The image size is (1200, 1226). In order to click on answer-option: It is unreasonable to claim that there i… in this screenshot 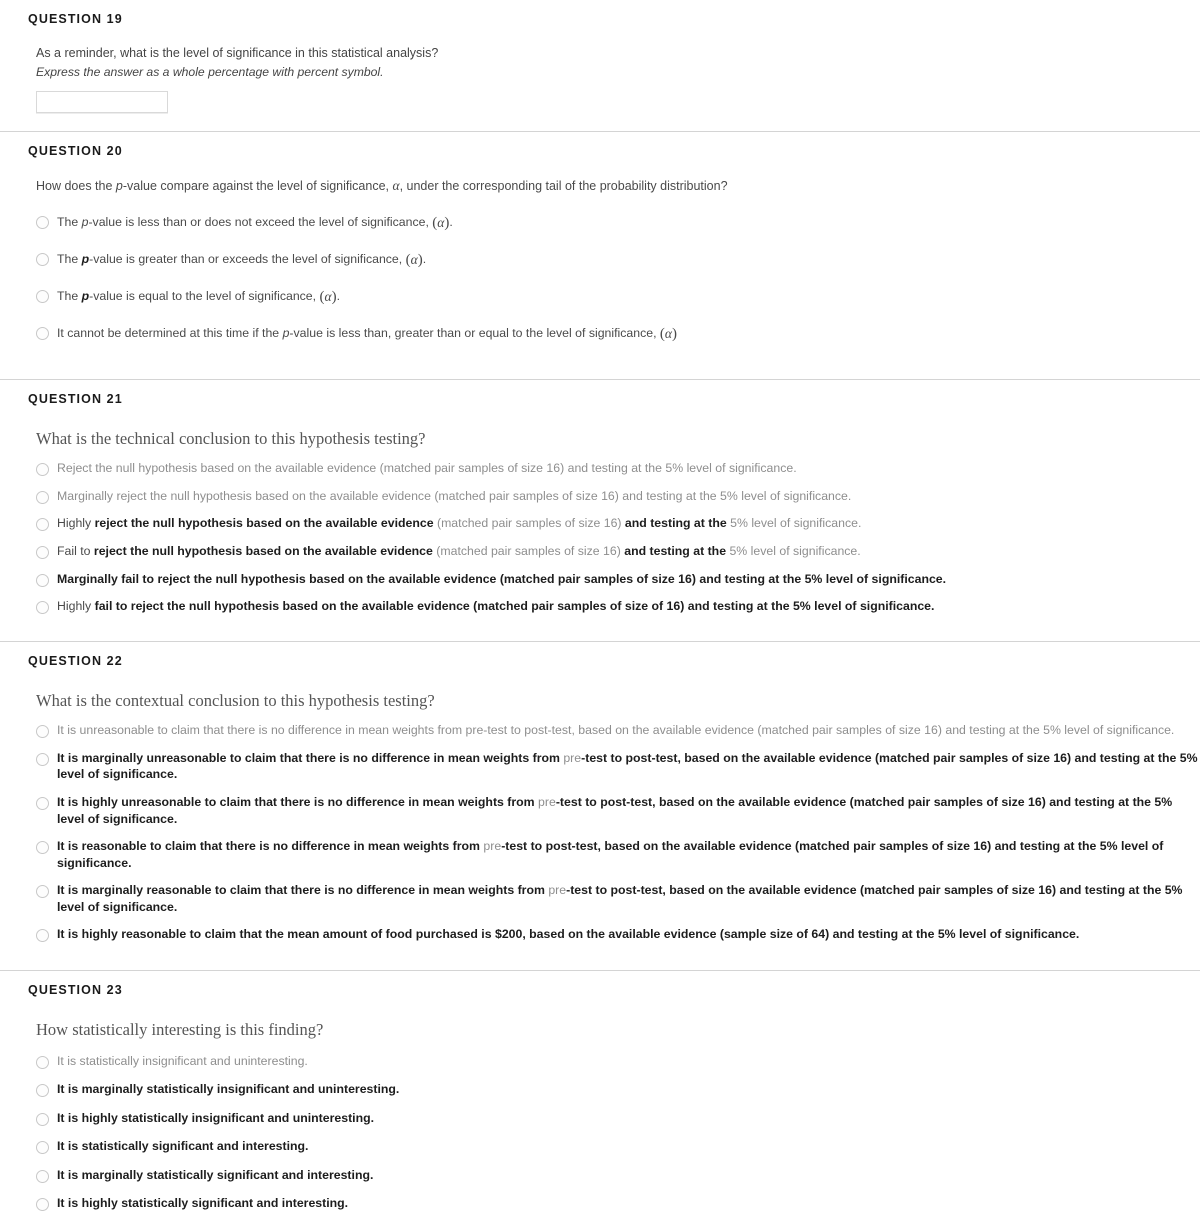, I will do `click(618, 730)`.